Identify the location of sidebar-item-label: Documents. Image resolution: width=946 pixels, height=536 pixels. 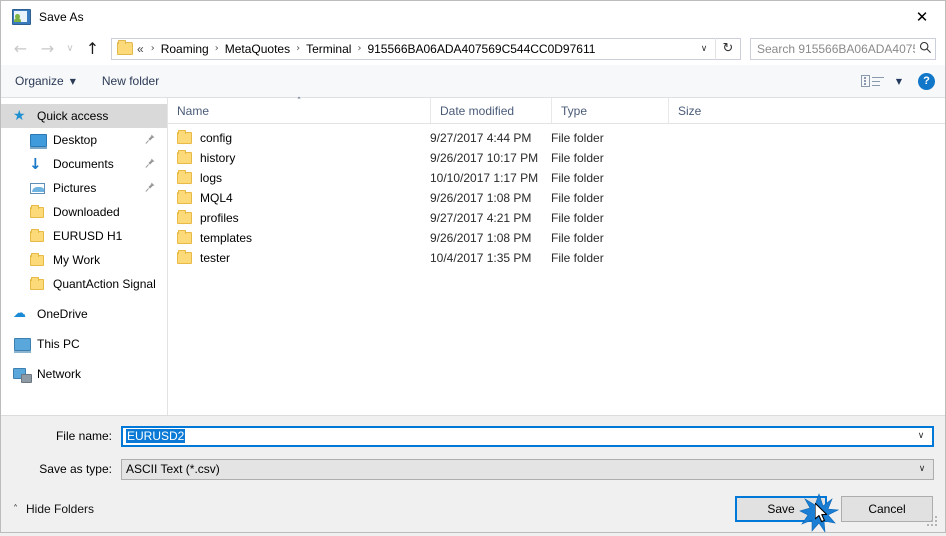
(83, 164).